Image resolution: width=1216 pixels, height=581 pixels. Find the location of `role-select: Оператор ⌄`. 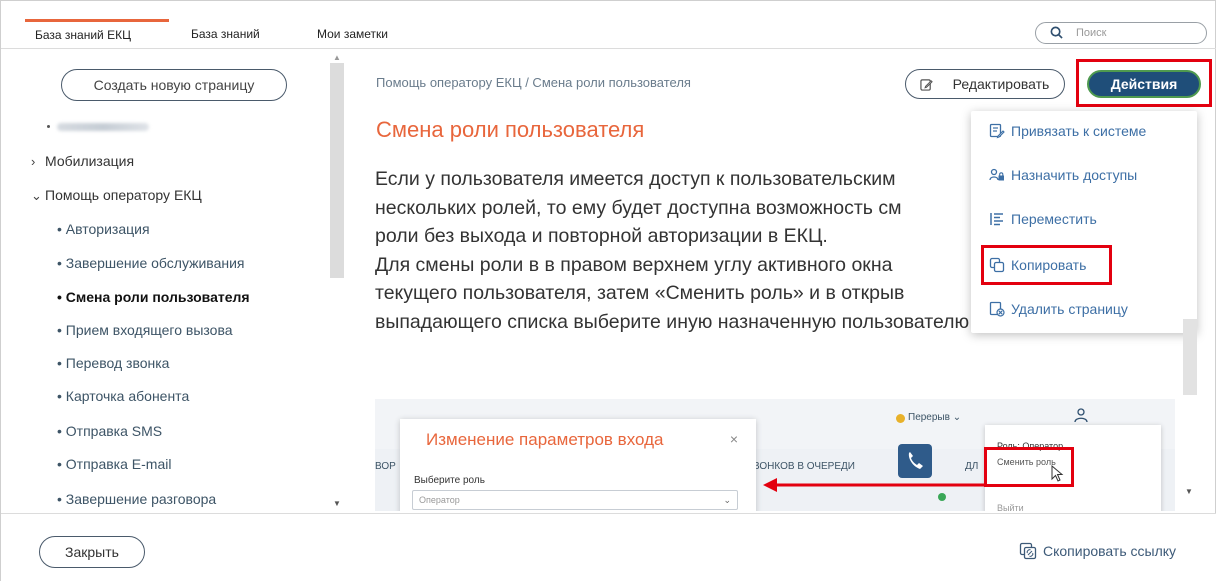

role-select: Оператор ⌄ is located at coordinates (575, 500).